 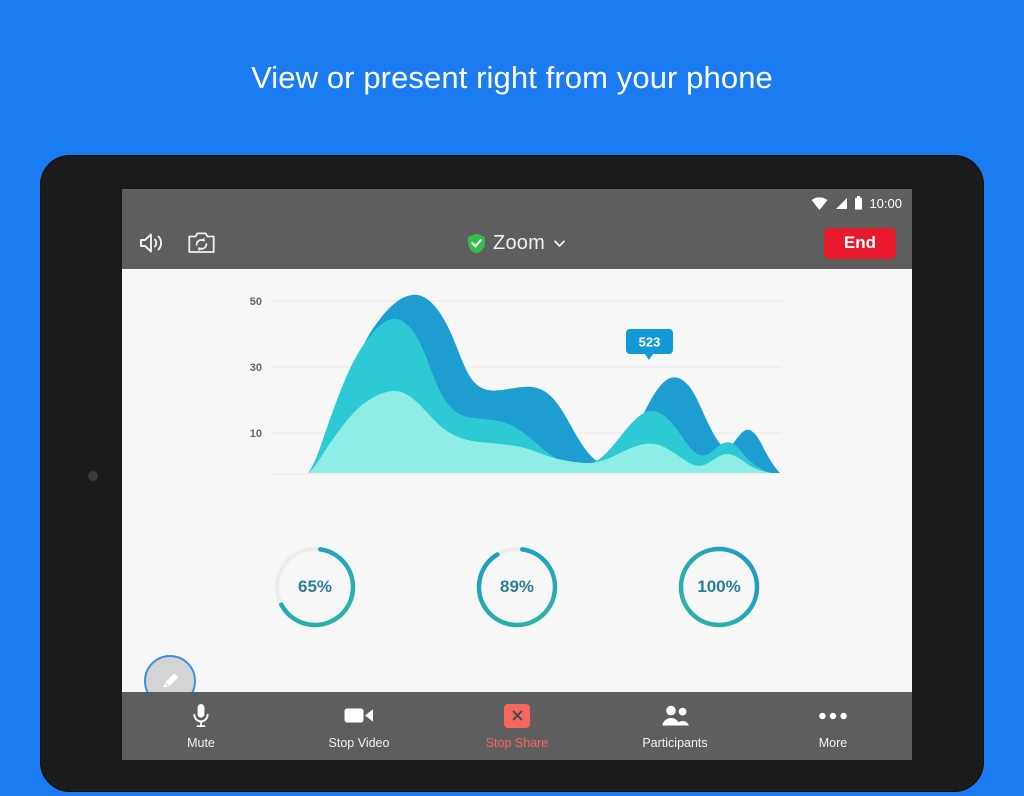 What do you see at coordinates (820, 203) in the screenshot?
I see `wifi-icon` at bounding box center [820, 203].